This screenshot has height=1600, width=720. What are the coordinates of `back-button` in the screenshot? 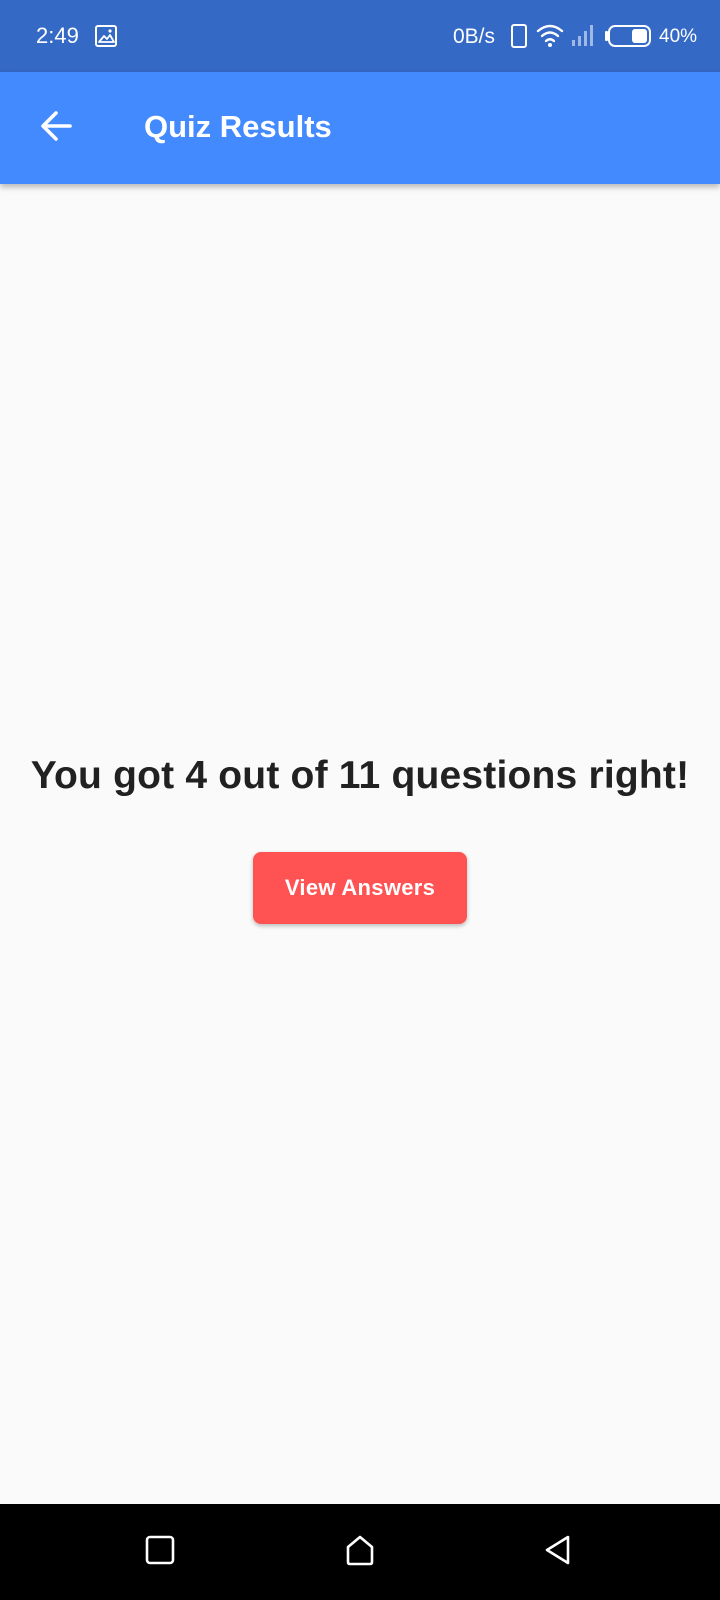 It's located at (56, 128).